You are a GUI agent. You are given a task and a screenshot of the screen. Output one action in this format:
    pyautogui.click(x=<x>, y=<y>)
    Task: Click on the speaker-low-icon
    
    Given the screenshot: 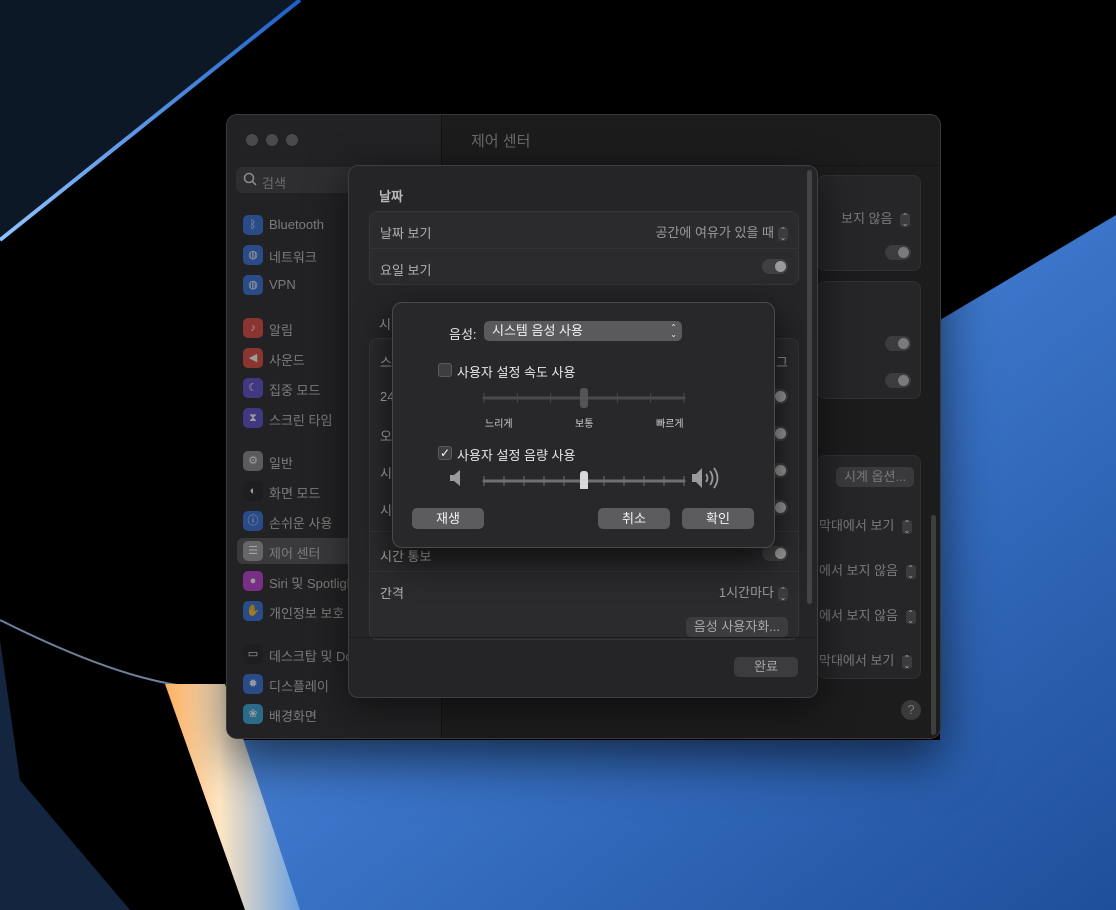 What is the action you would take?
    pyautogui.click(x=455, y=478)
    